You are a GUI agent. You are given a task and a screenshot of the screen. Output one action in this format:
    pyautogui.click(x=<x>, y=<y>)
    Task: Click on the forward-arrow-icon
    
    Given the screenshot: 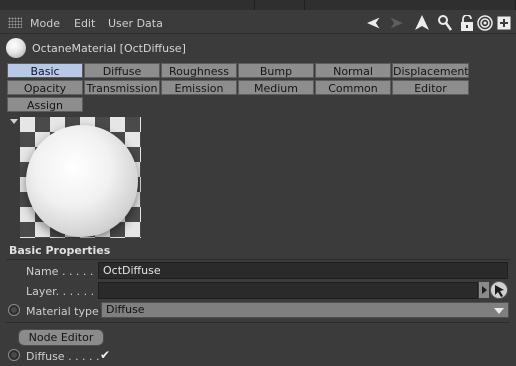 What is the action you would take?
    pyautogui.click(x=395, y=23)
    